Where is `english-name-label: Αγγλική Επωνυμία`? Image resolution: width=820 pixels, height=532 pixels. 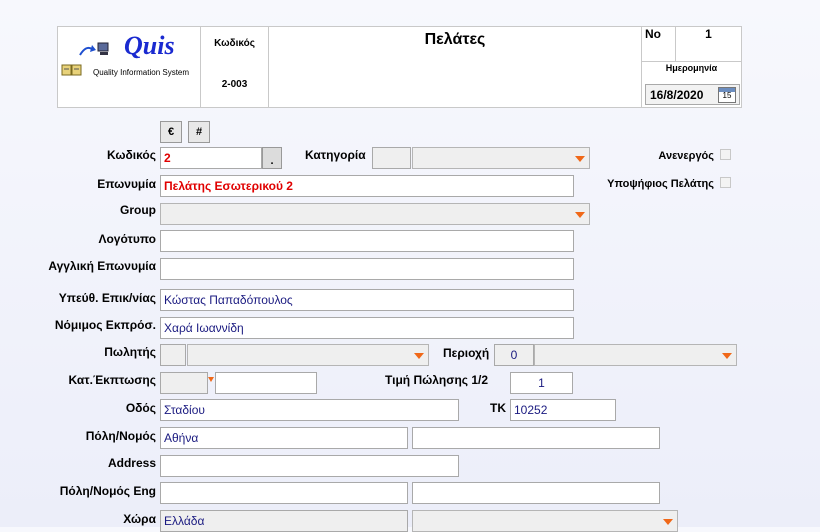 english-name-label: Αγγλική Επωνυμία is located at coordinates (102, 266).